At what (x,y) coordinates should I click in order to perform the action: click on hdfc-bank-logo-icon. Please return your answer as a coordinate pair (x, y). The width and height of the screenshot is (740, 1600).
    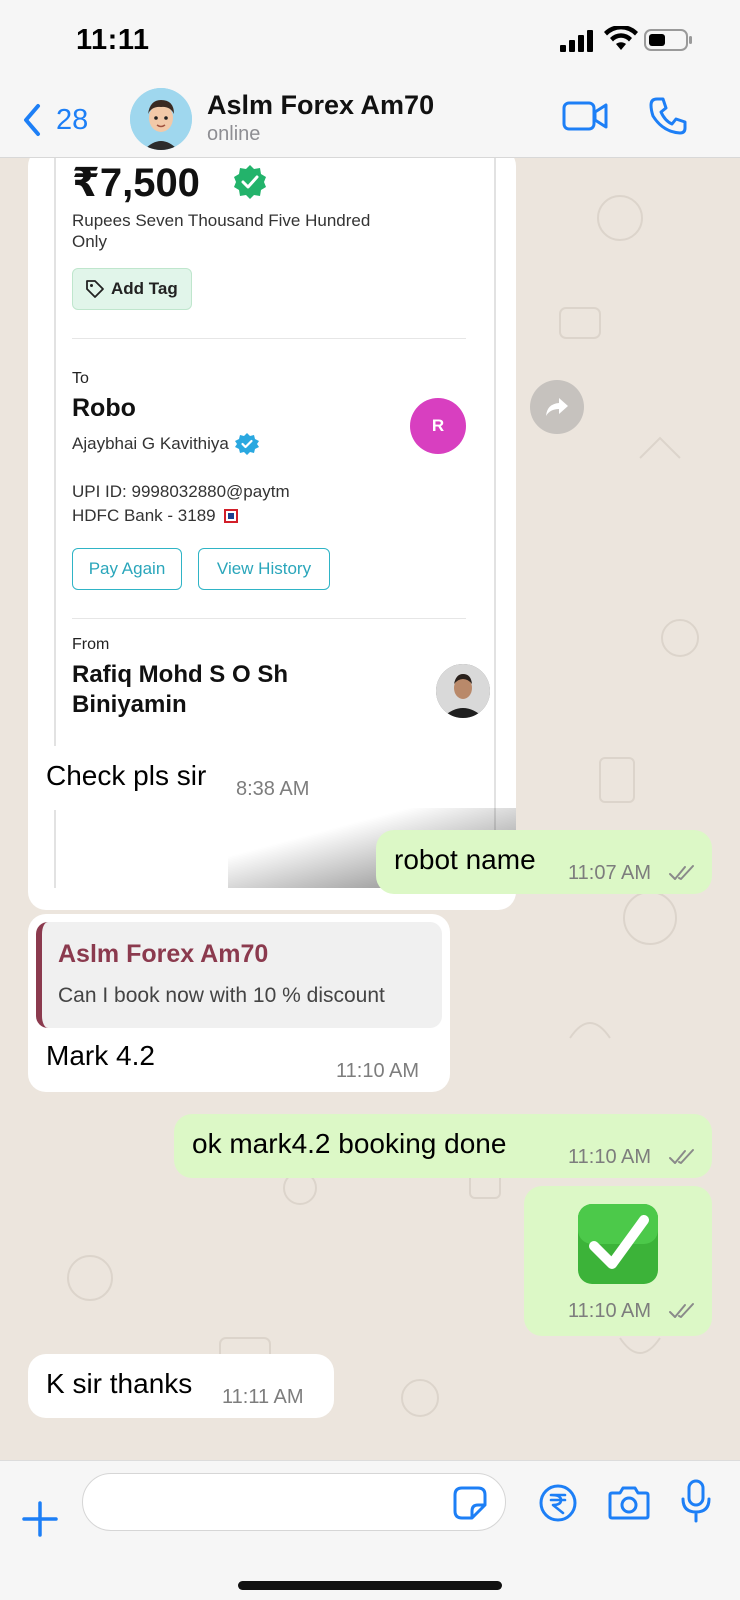
    Looking at the image, I should click on (230, 516).